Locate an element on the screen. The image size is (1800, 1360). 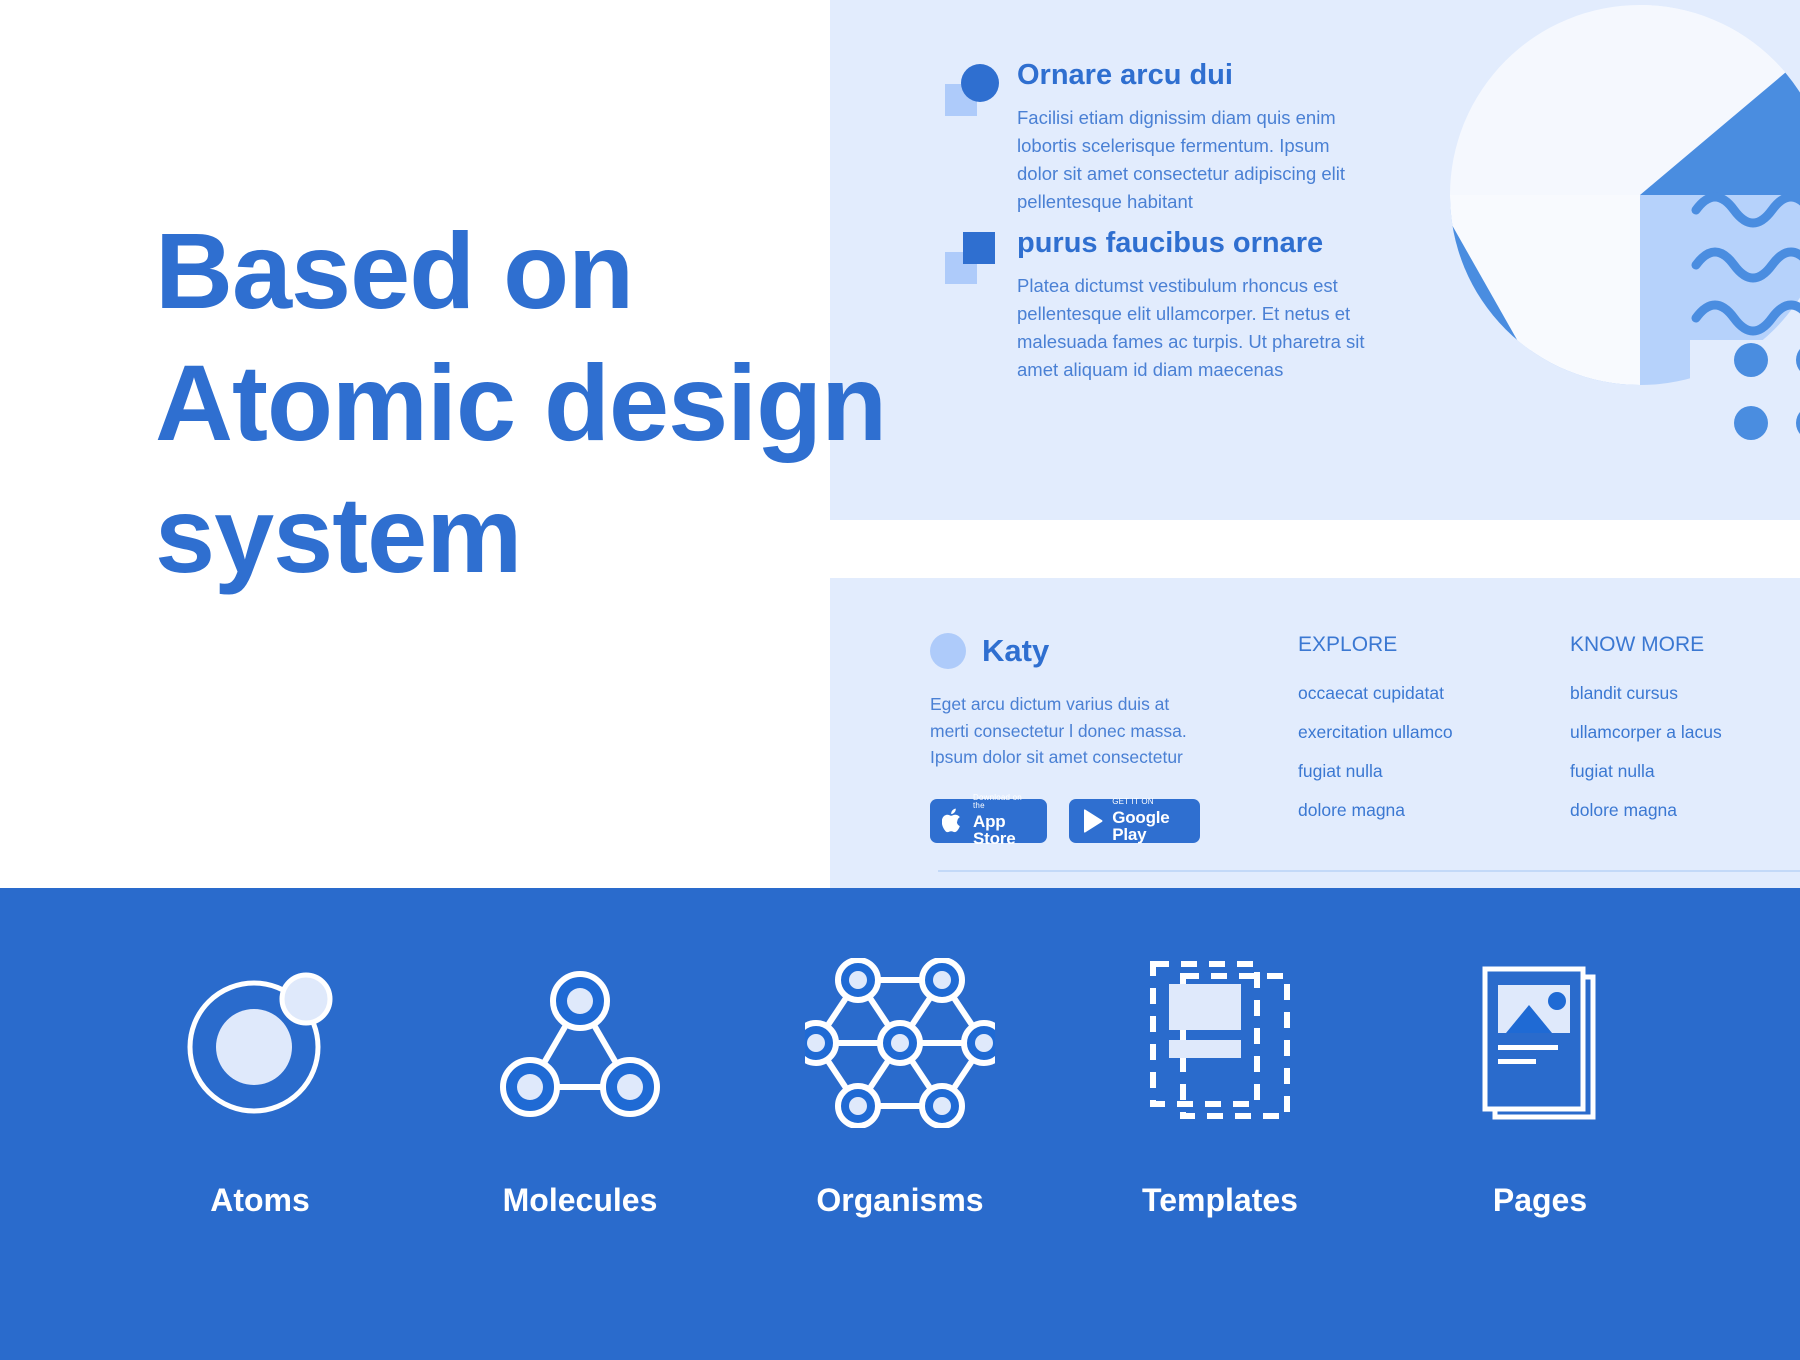
stage-label: Templates is located at coordinates (1220, 1200).